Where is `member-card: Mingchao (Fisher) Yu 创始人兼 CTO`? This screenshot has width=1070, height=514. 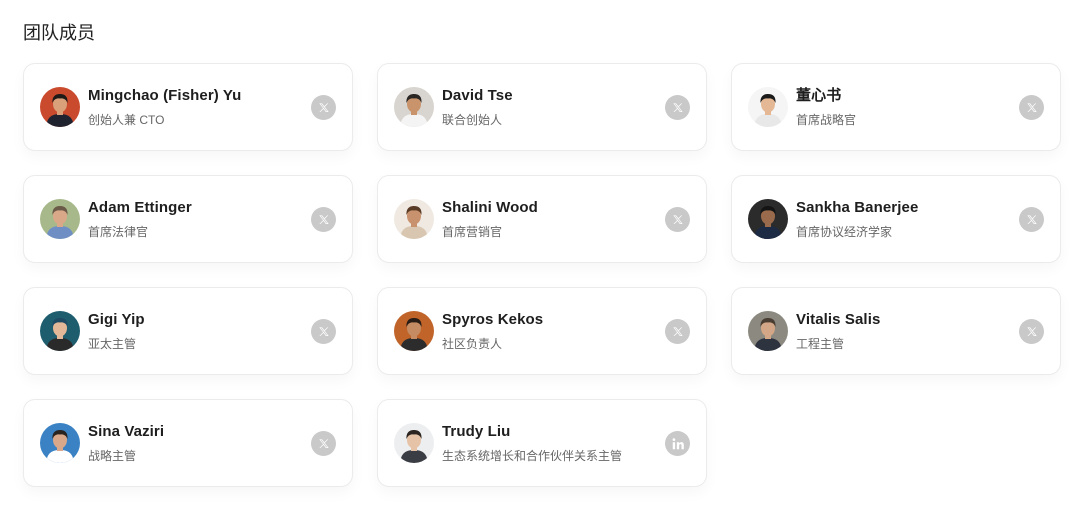 member-card: Mingchao (Fisher) Yu 创始人兼 CTO is located at coordinates (188, 107).